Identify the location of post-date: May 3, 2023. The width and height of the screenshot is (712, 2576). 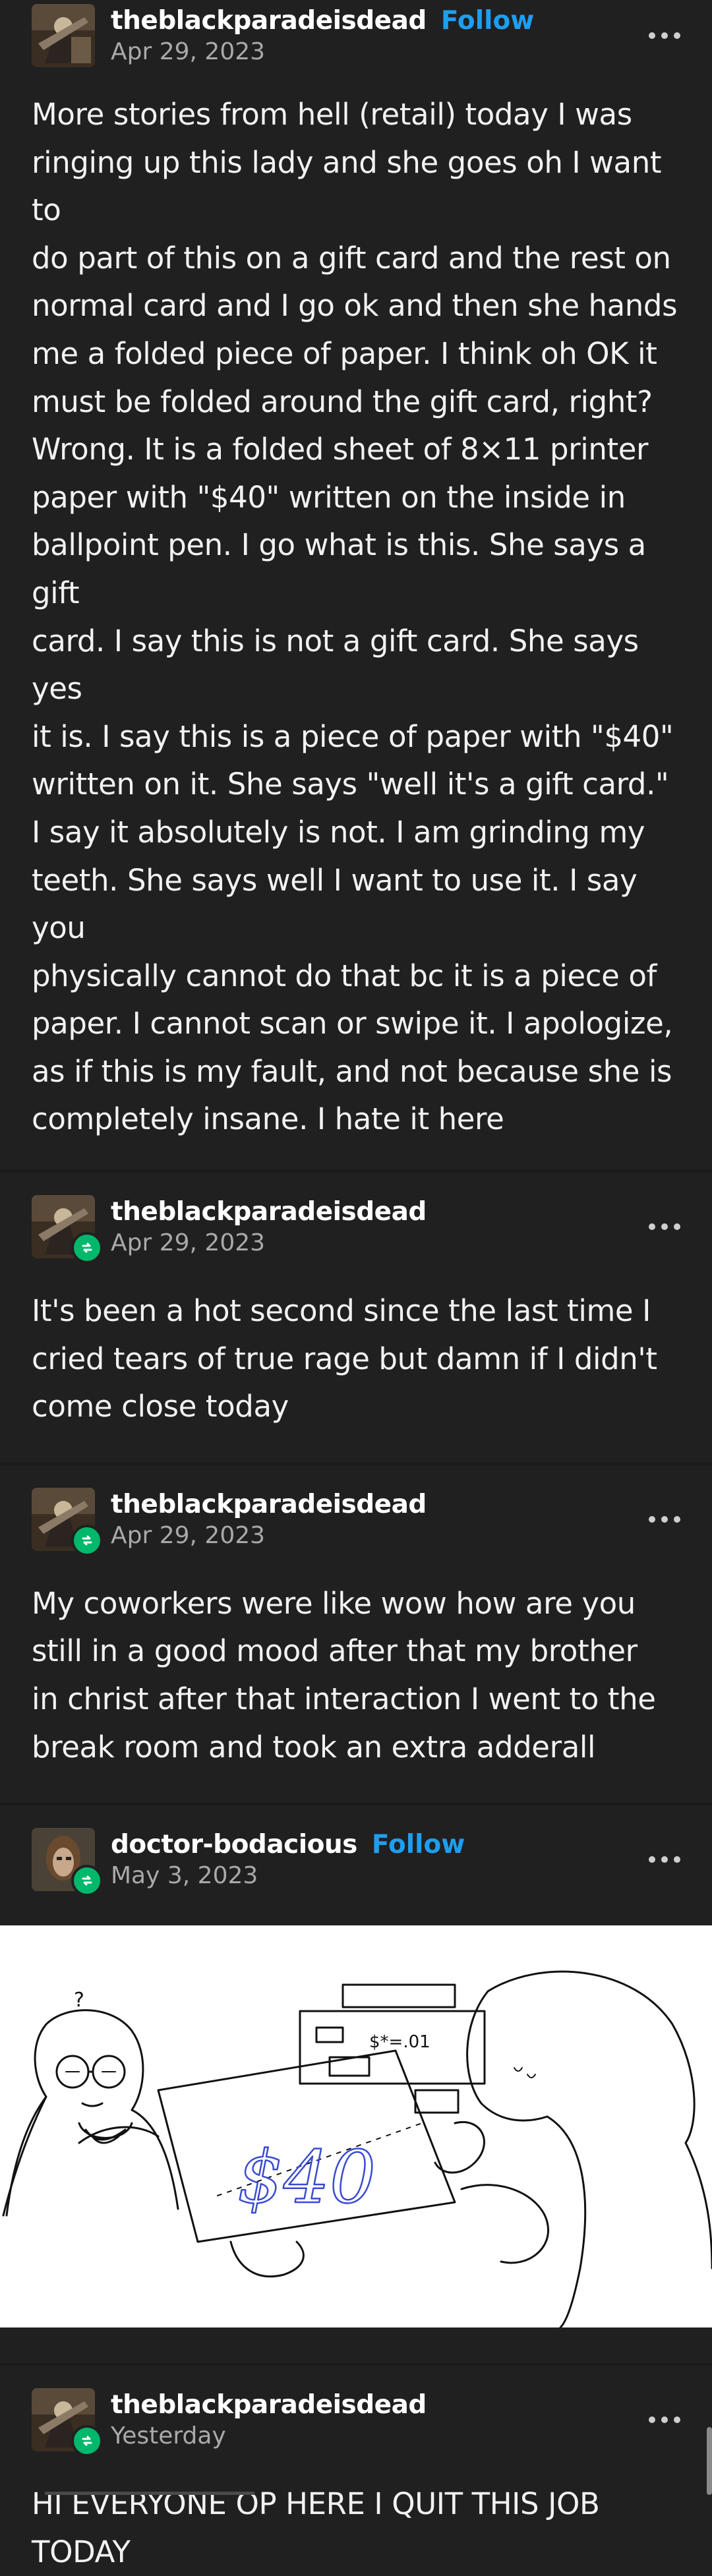
(288, 1876).